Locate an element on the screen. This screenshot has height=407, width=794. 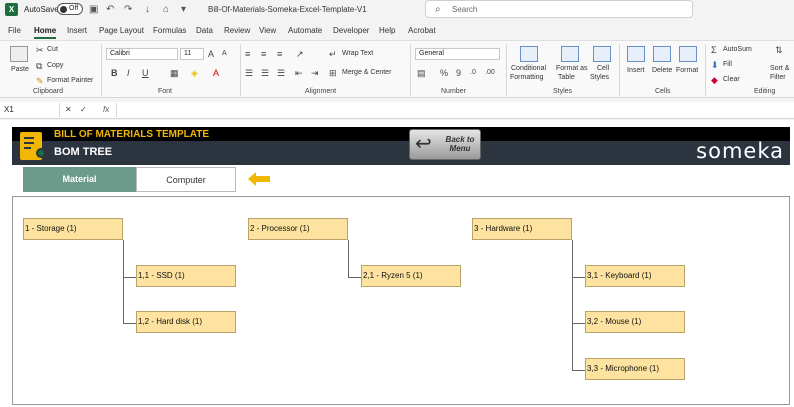
autosave-toggle: Off is located at coordinates (70, 9).